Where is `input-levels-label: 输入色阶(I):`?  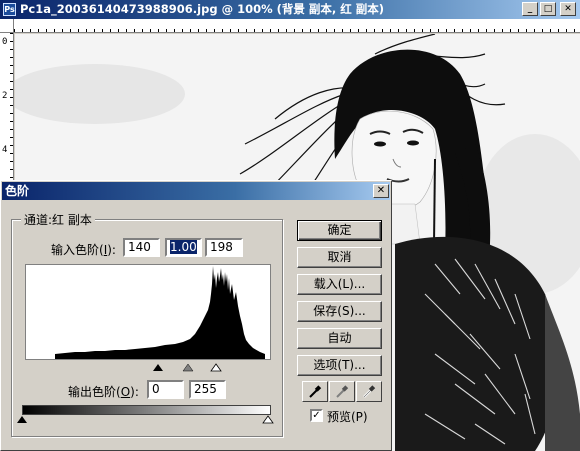
input-levels-label: 输入色阶(I): is located at coordinates (83, 249).